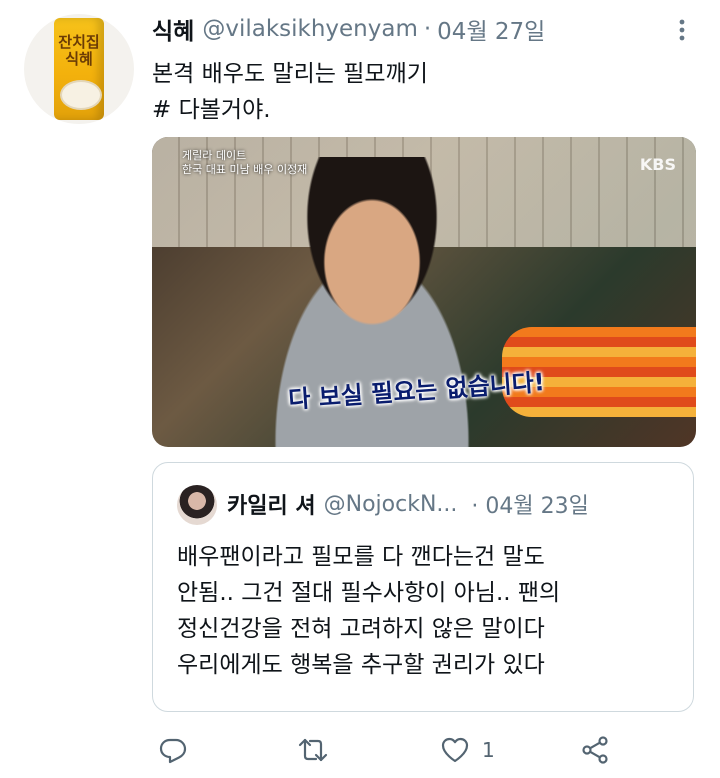 The height and width of the screenshot is (778, 720). Describe the element at coordinates (536, 506) in the screenshot. I see `quoted-date: 04월 23일` at that location.